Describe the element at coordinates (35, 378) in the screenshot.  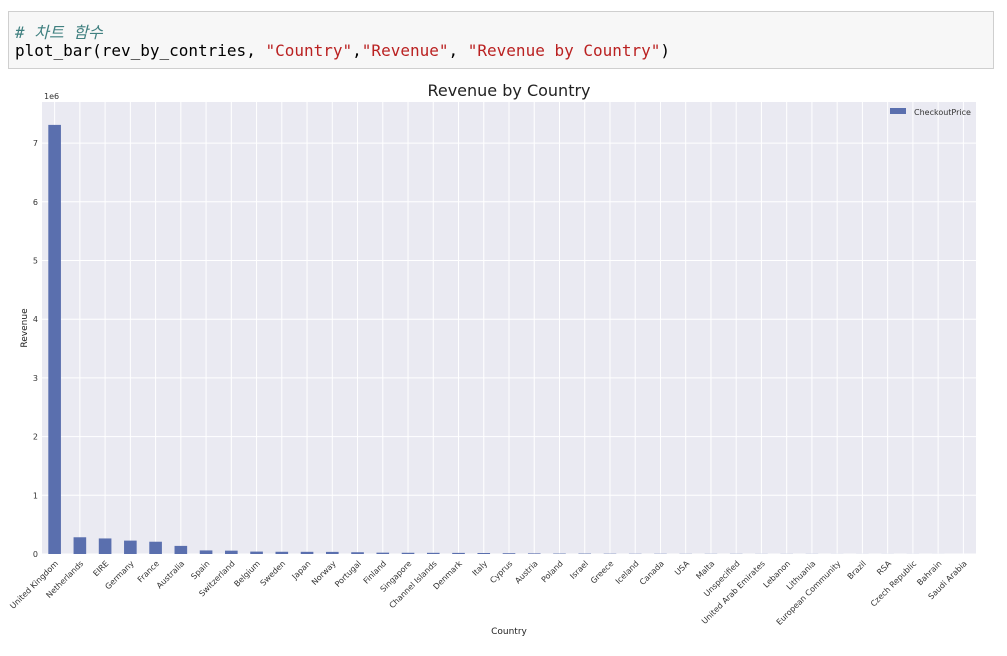
I see `y-tick-label: 3` at that location.